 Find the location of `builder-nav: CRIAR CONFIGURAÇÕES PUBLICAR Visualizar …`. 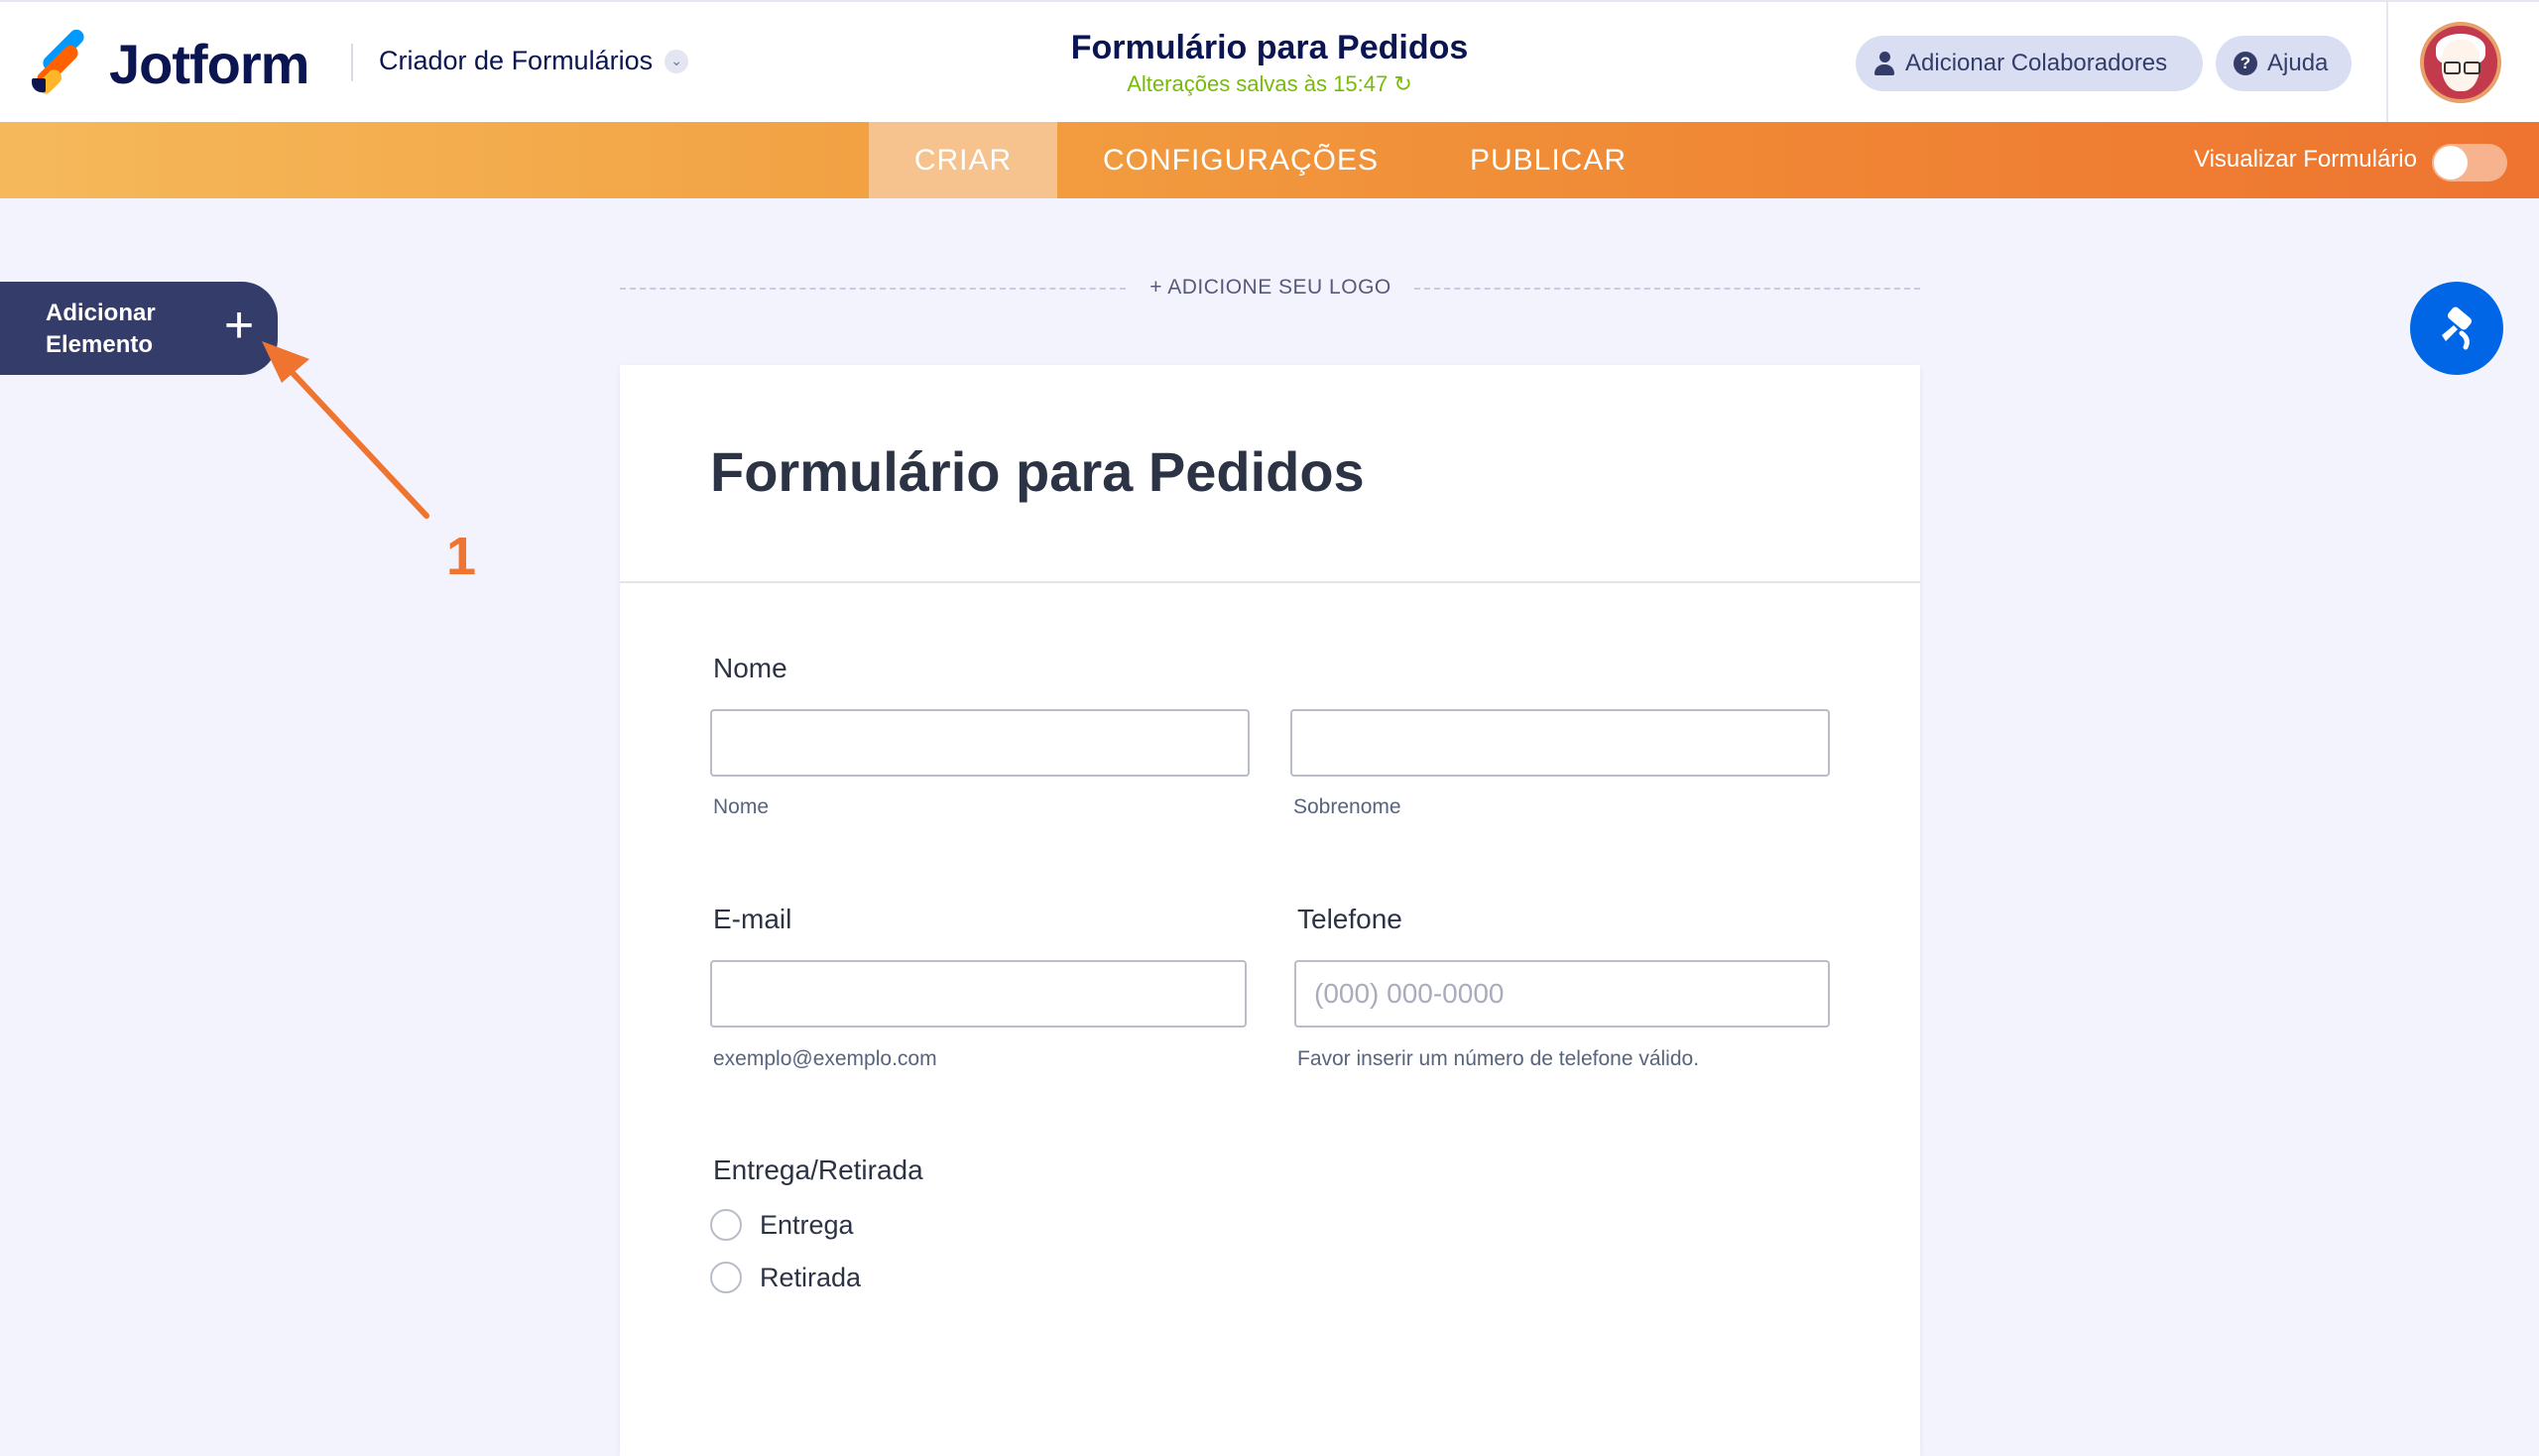

builder-nav: CRIAR CONFIGURAÇÕES PUBLICAR Visualizar … is located at coordinates (1269, 160).